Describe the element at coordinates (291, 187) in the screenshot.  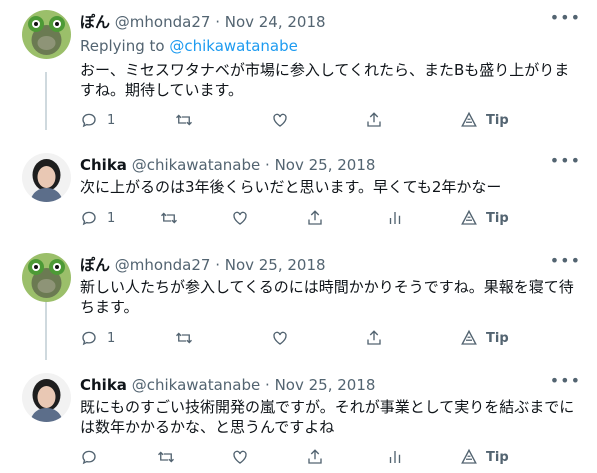
I see `tweet-text: 次に上がるのは3年後くらいだと思います。早くても2年かなー` at that location.